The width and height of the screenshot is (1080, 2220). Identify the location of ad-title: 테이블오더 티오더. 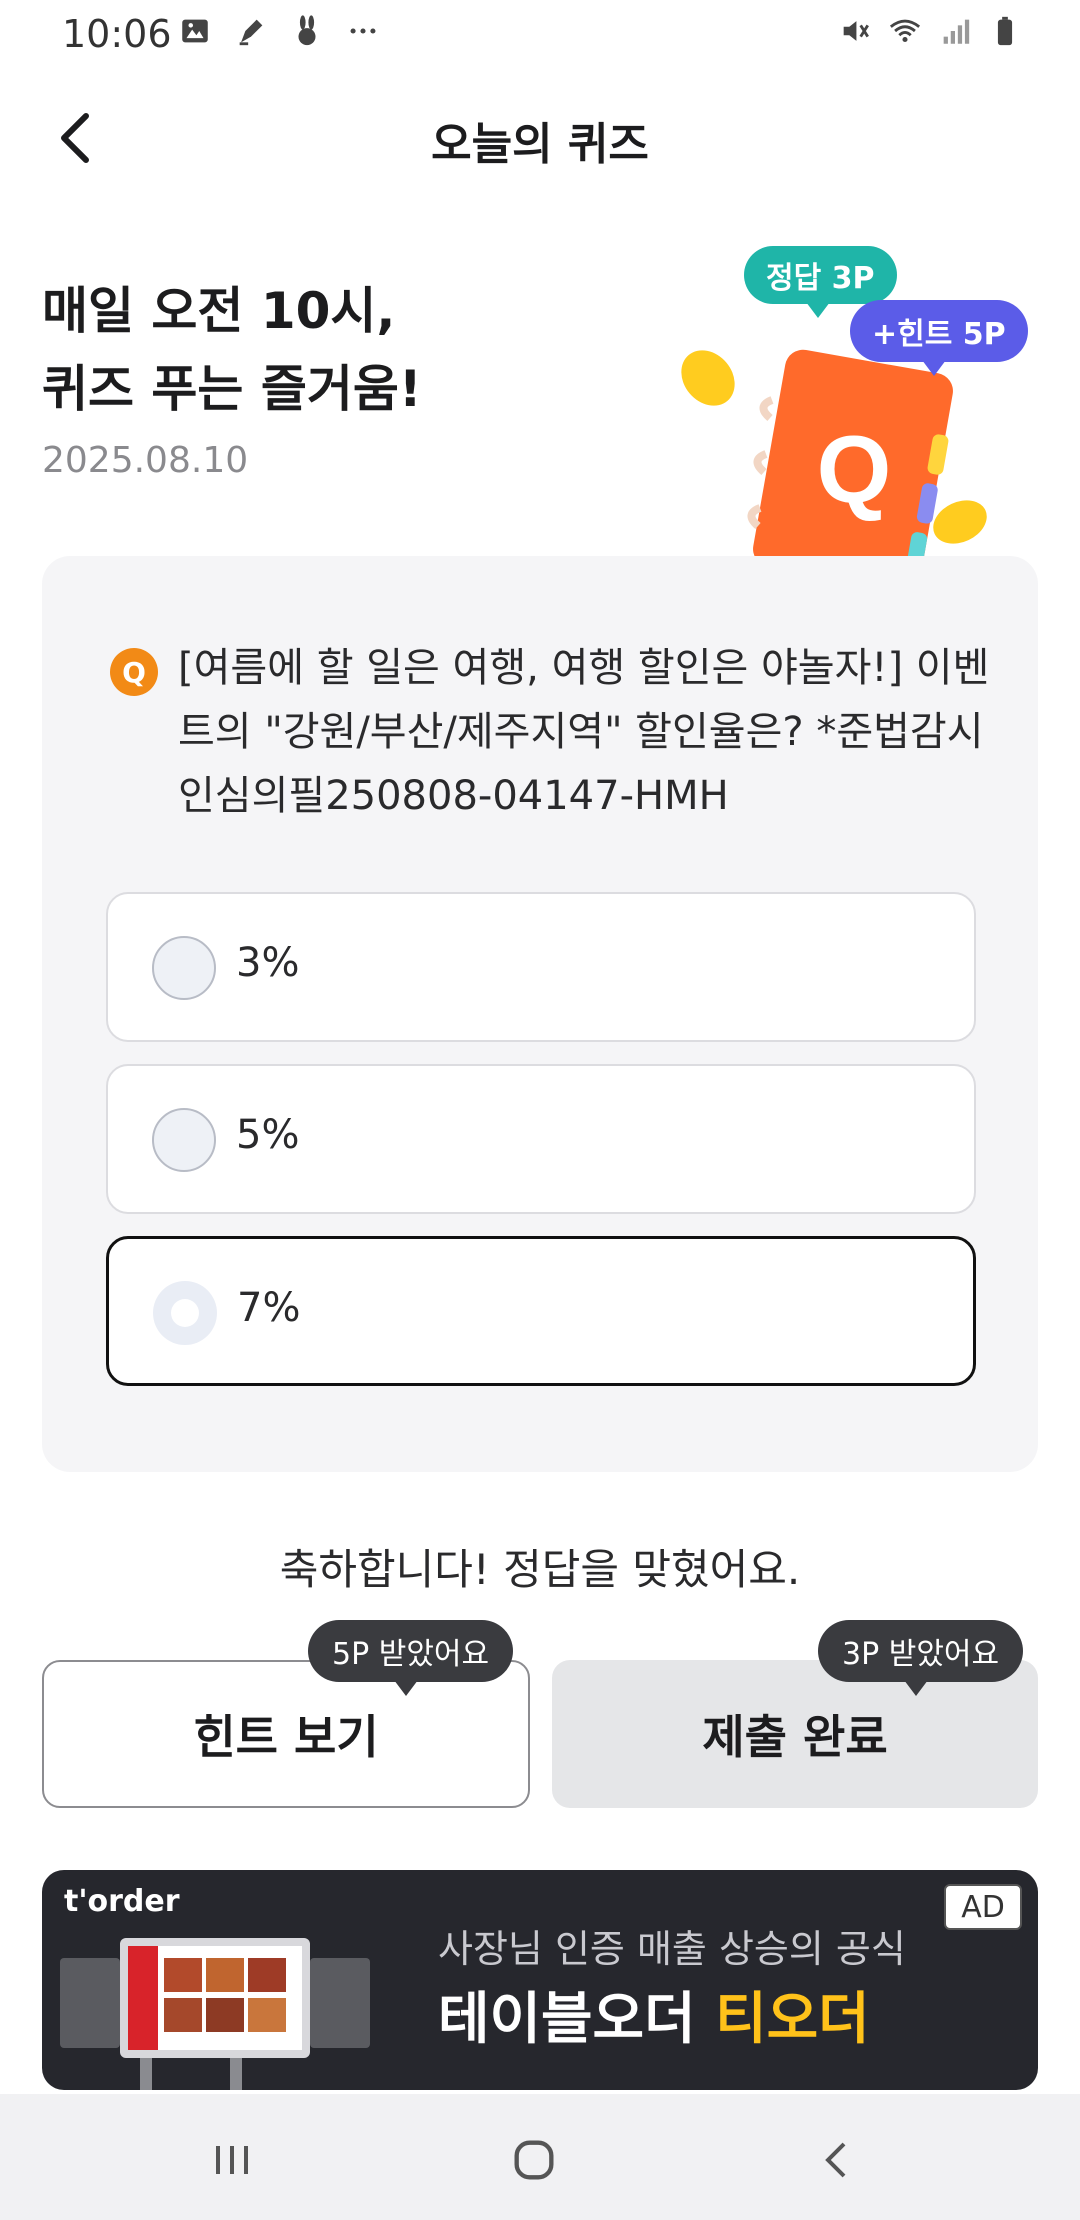
(654, 2014).